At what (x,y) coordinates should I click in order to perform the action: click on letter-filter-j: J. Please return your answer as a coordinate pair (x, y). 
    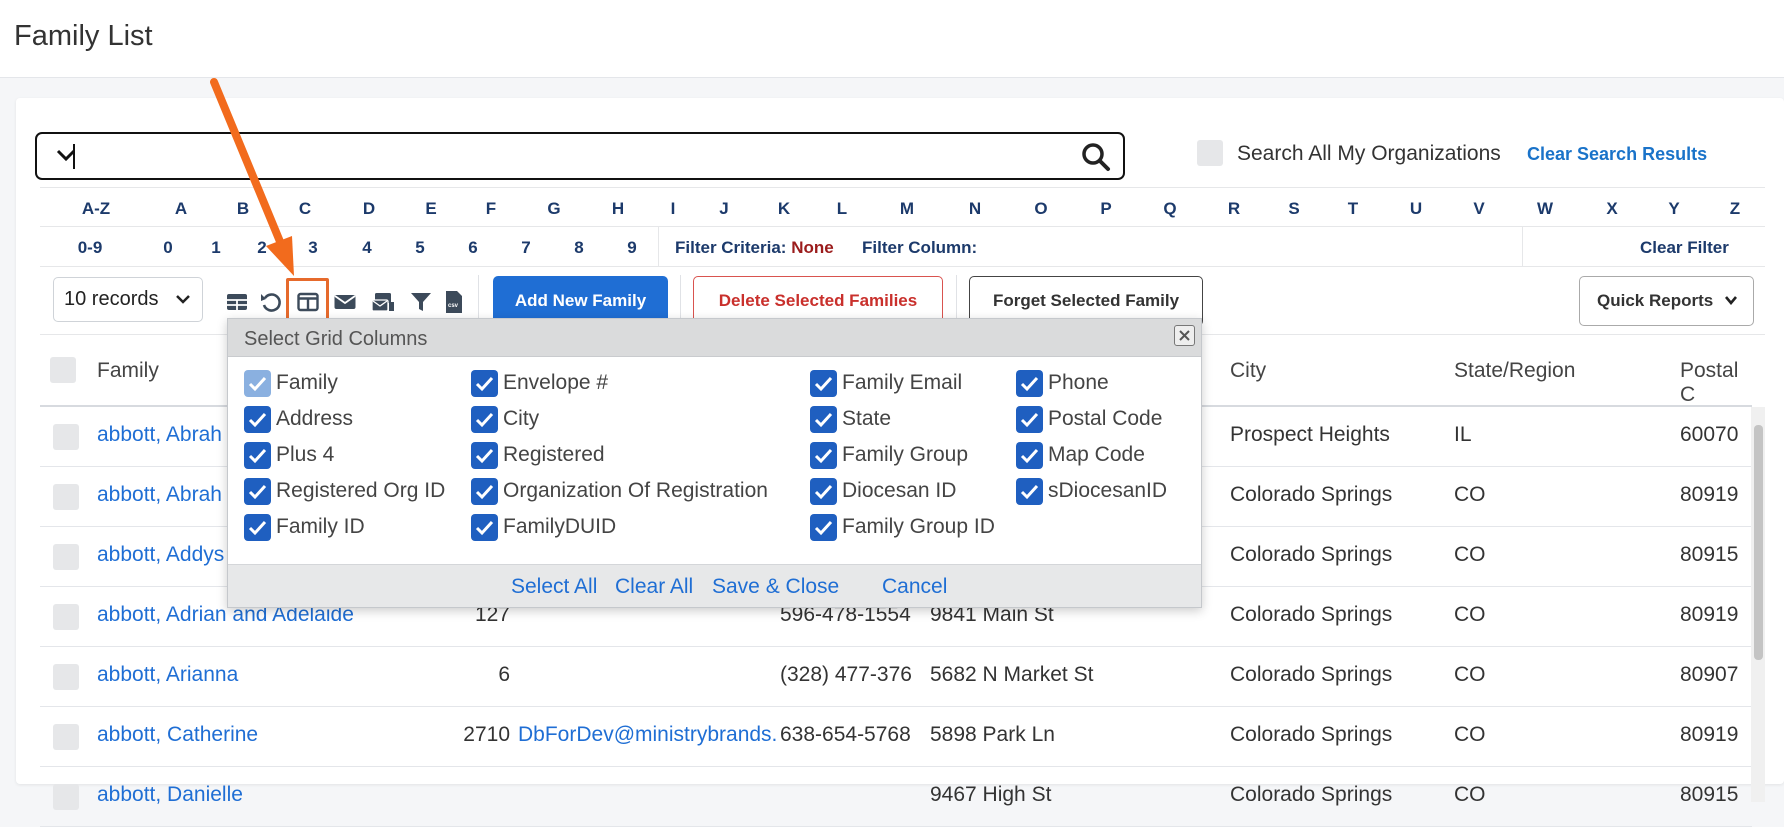
    Looking at the image, I should click on (723, 209).